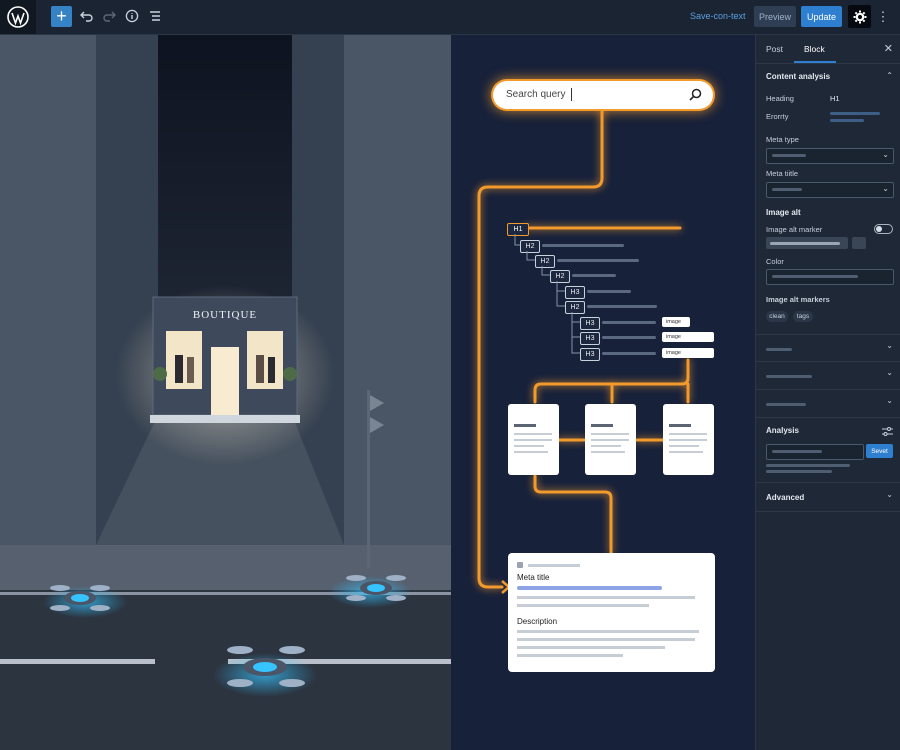 Image resolution: width=900 pixels, height=750 pixels. Describe the element at coordinates (814, 49) in the screenshot. I see `tab-block: Block` at that location.